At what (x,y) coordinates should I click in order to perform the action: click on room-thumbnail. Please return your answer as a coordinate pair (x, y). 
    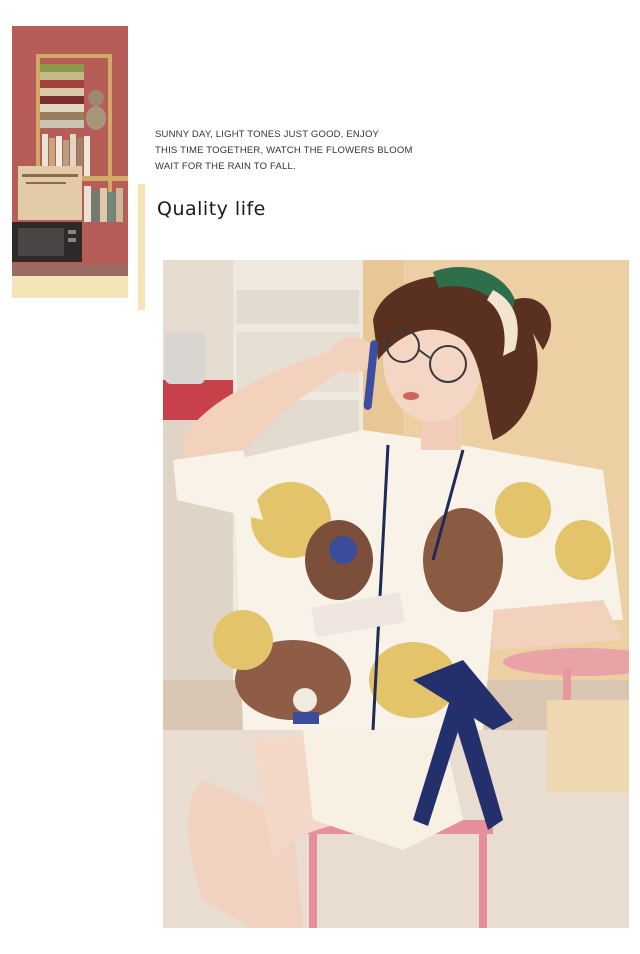
    Looking at the image, I should click on (70, 151).